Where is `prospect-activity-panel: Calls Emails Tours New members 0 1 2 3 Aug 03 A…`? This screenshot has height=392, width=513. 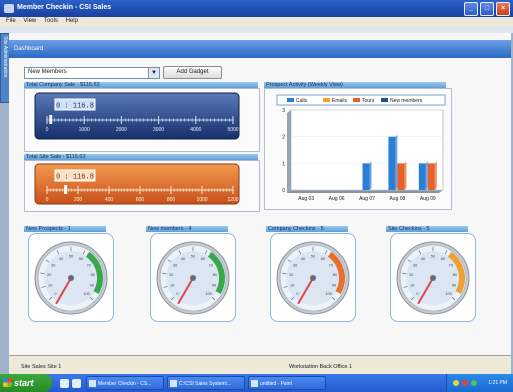
prospect-activity-panel: Calls Emails Tours New members 0 1 2 3 Aug 03 A… is located at coordinates (358, 149).